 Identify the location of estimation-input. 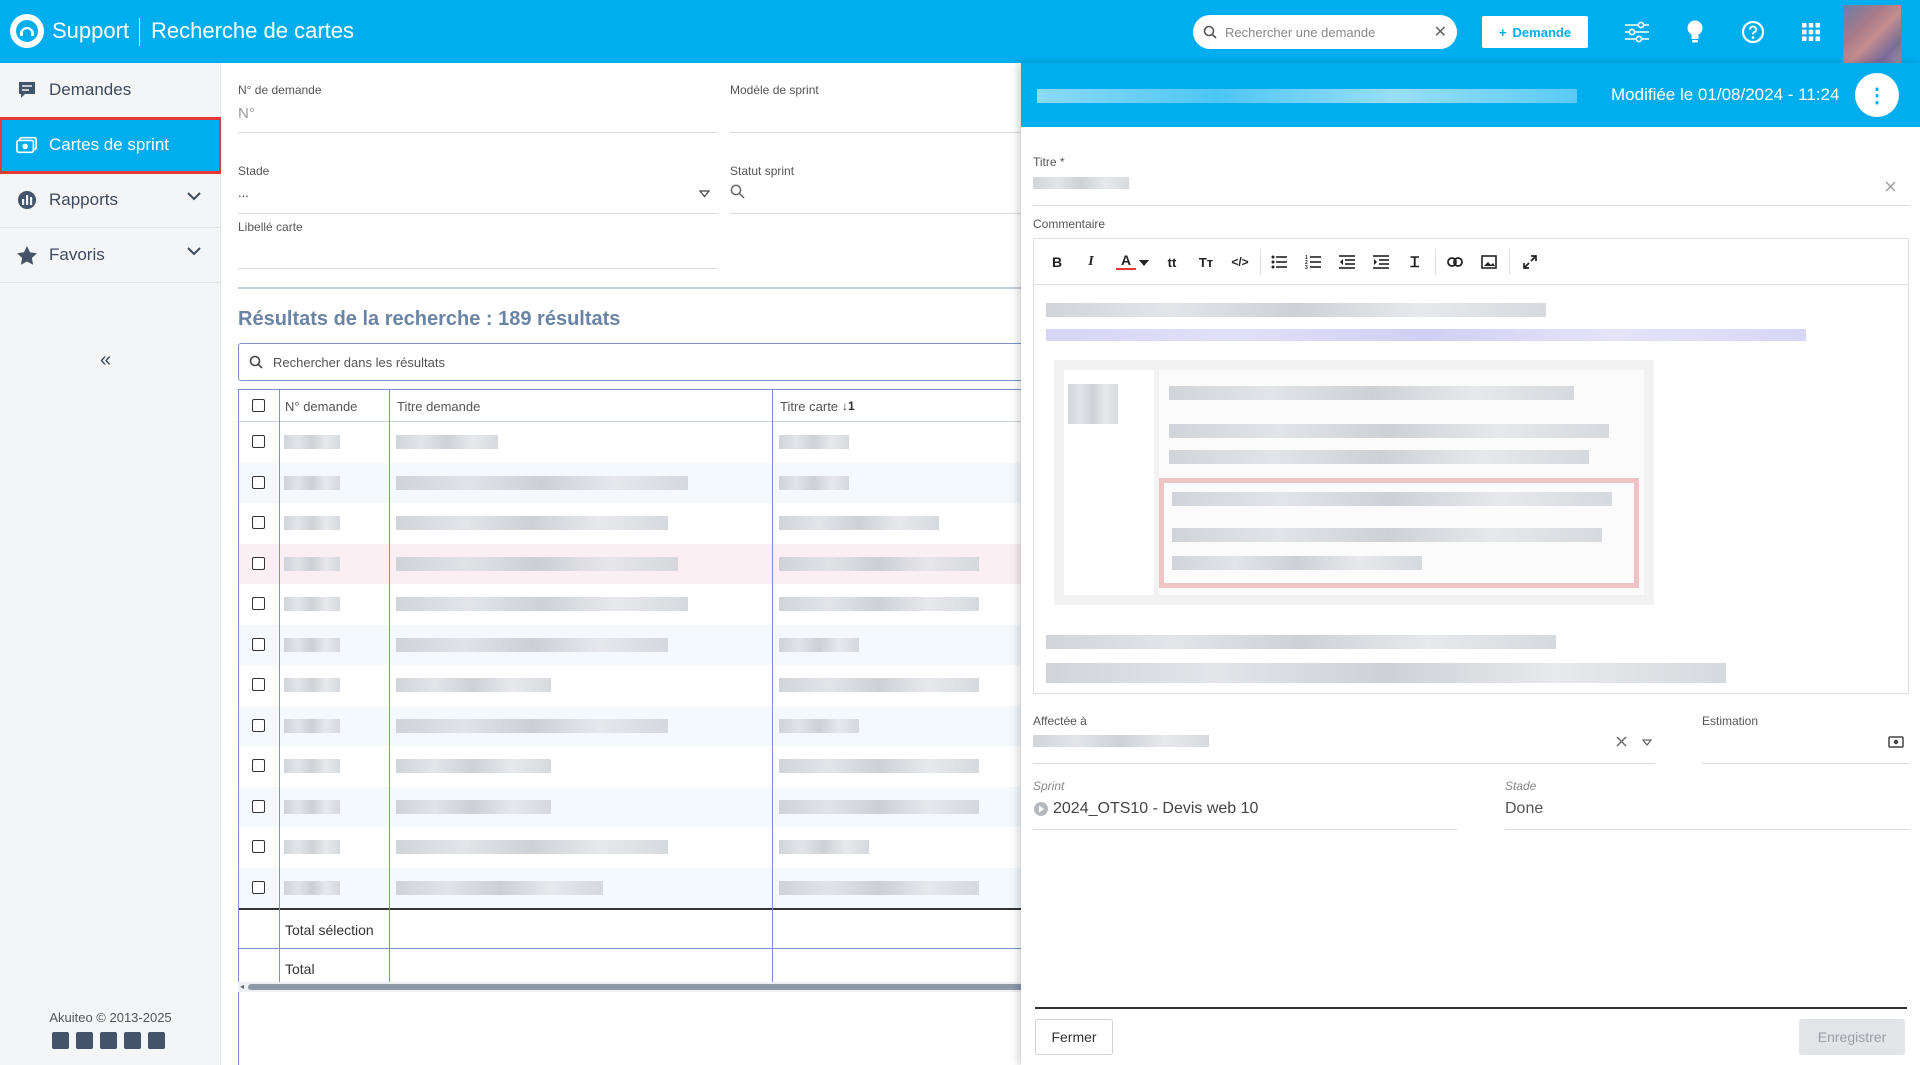
(1805, 763).